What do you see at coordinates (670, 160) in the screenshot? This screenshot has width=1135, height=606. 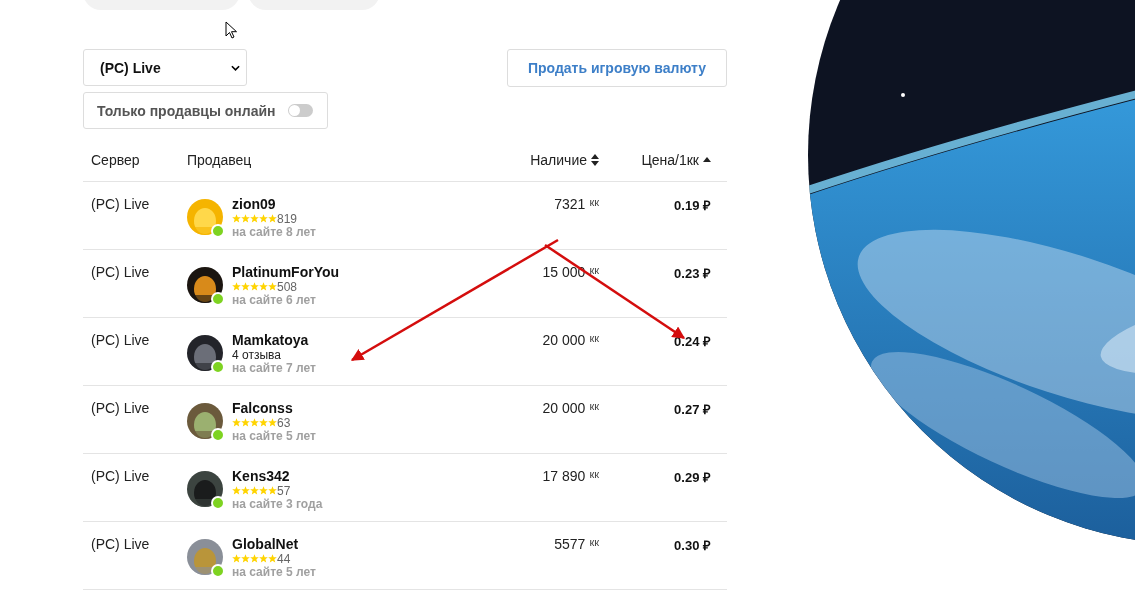 I see `column-header: Цена/1кк` at bounding box center [670, 160].